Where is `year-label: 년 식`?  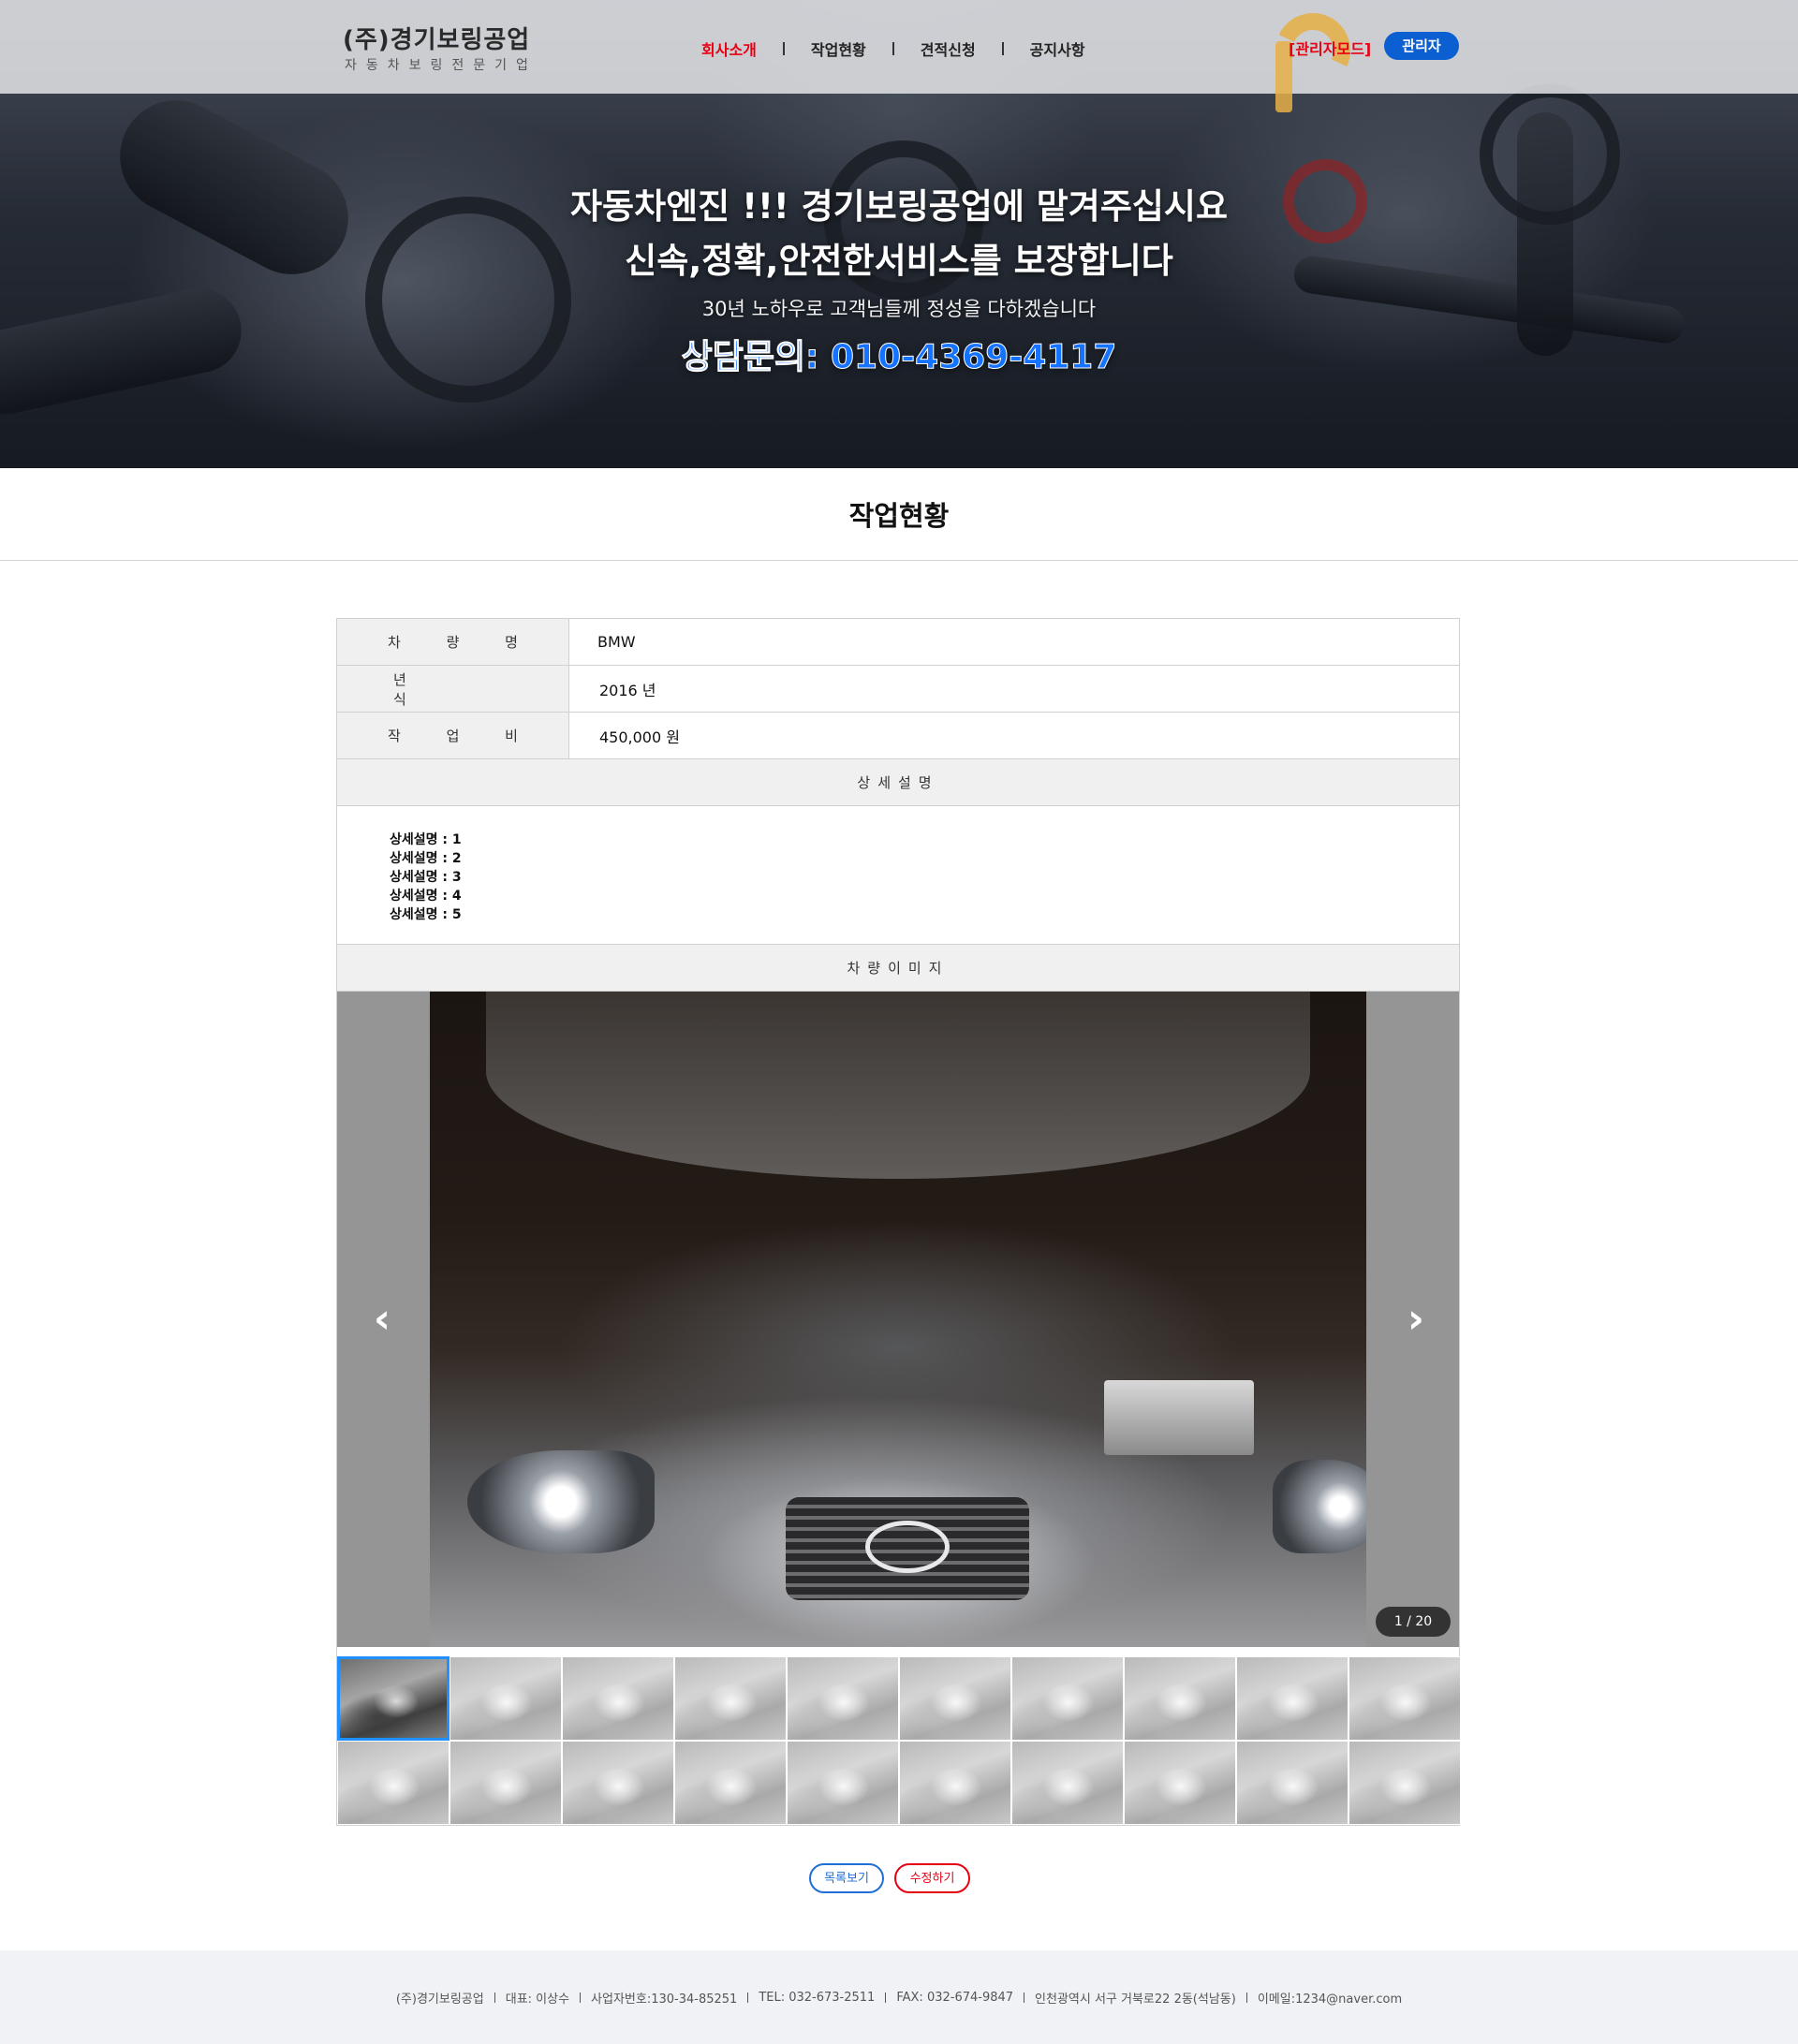
year-label: 년 식 is located at coordinates (453, 689).